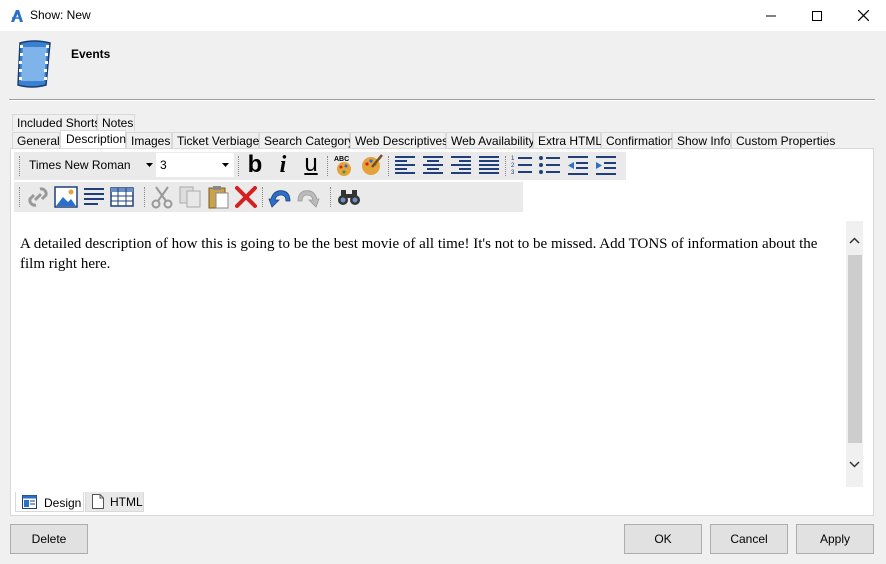 Image resolution: width=886 pixels, height=564 pixels. What do you see at coordinates (225, 165) in the screenshot?
I see `chevron-down-icon` at bounding box center [225, 165].